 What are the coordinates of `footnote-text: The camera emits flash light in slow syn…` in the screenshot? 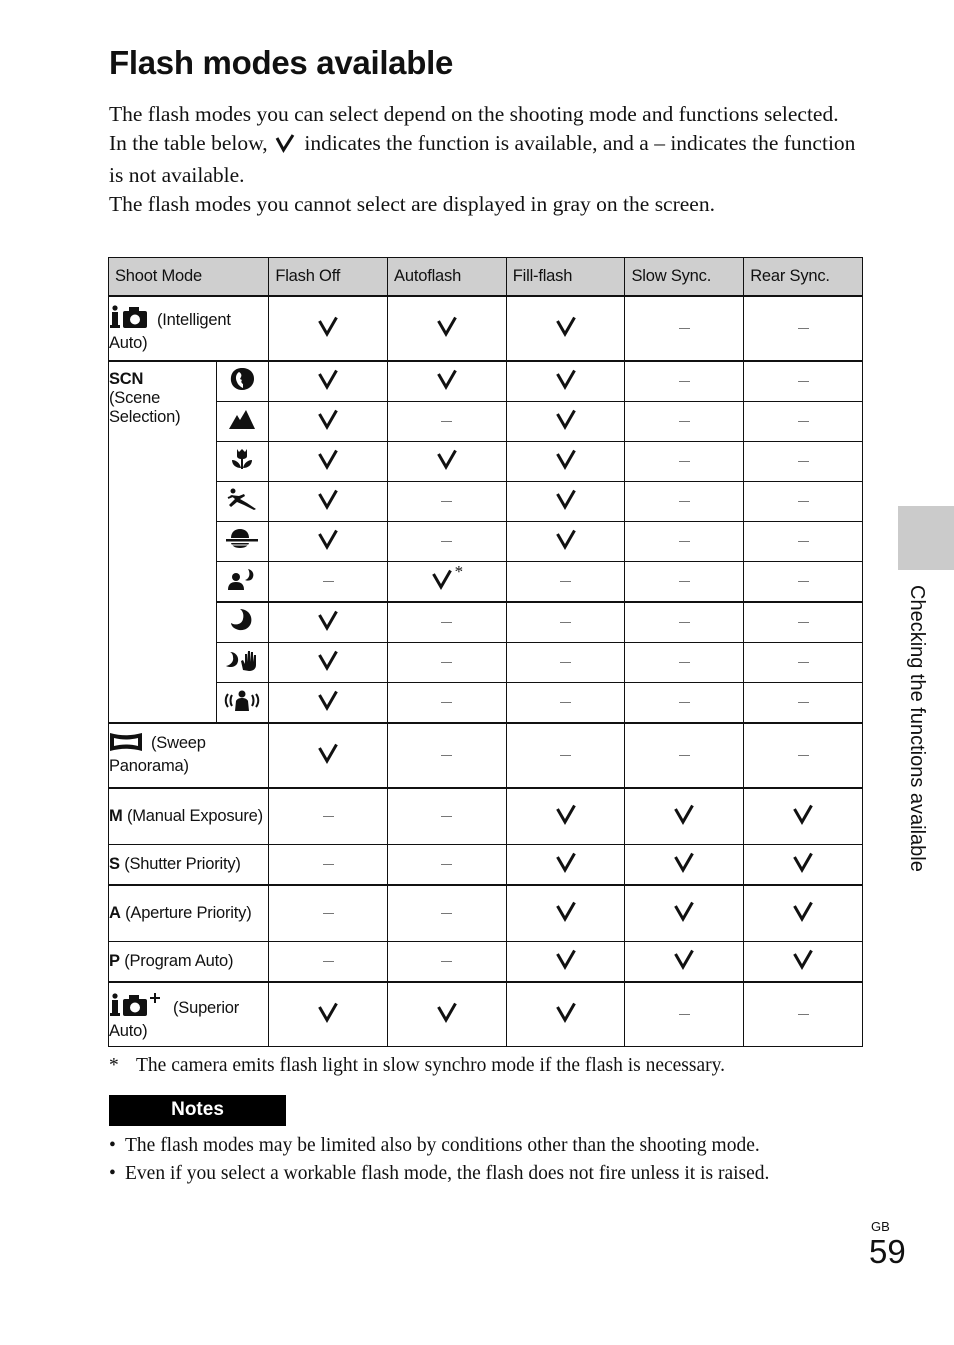 It's located at (430, 1065).